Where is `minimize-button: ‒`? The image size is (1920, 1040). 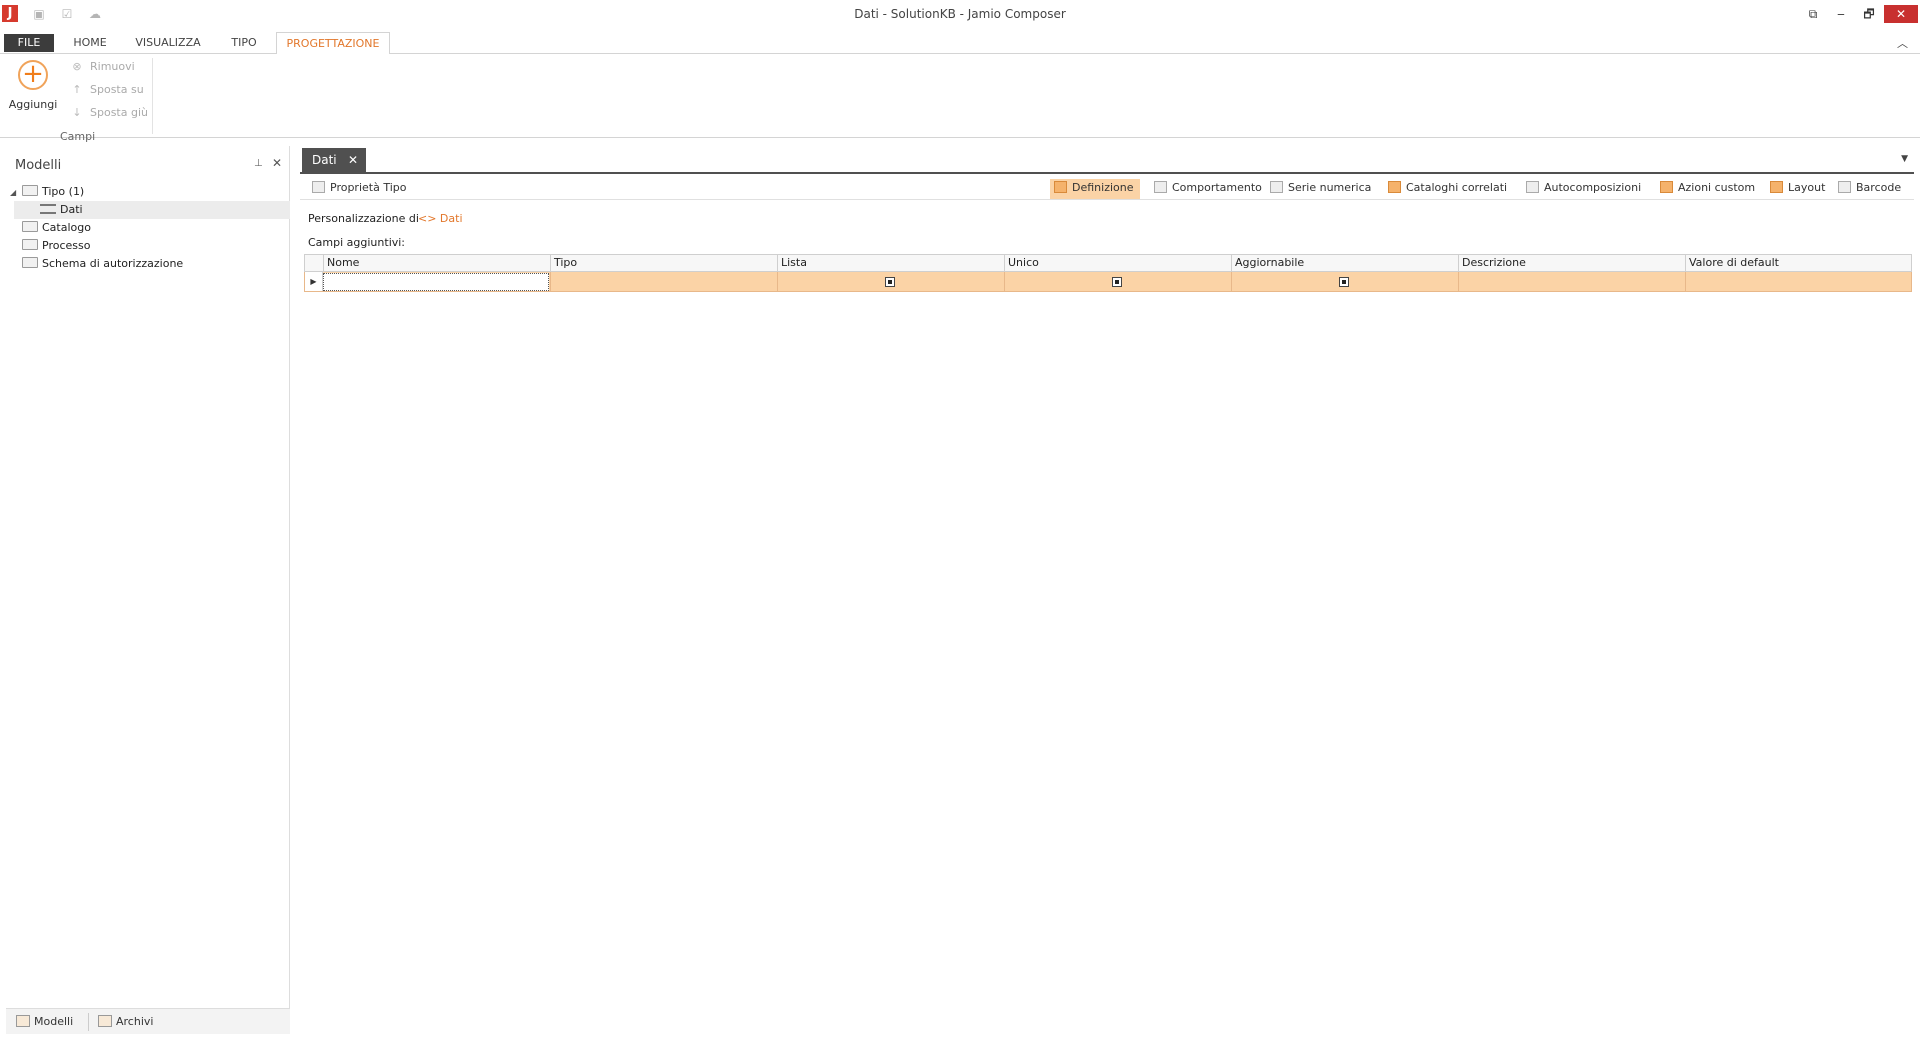
minimize-button: ‒ is located at coordinates (1841, 14).